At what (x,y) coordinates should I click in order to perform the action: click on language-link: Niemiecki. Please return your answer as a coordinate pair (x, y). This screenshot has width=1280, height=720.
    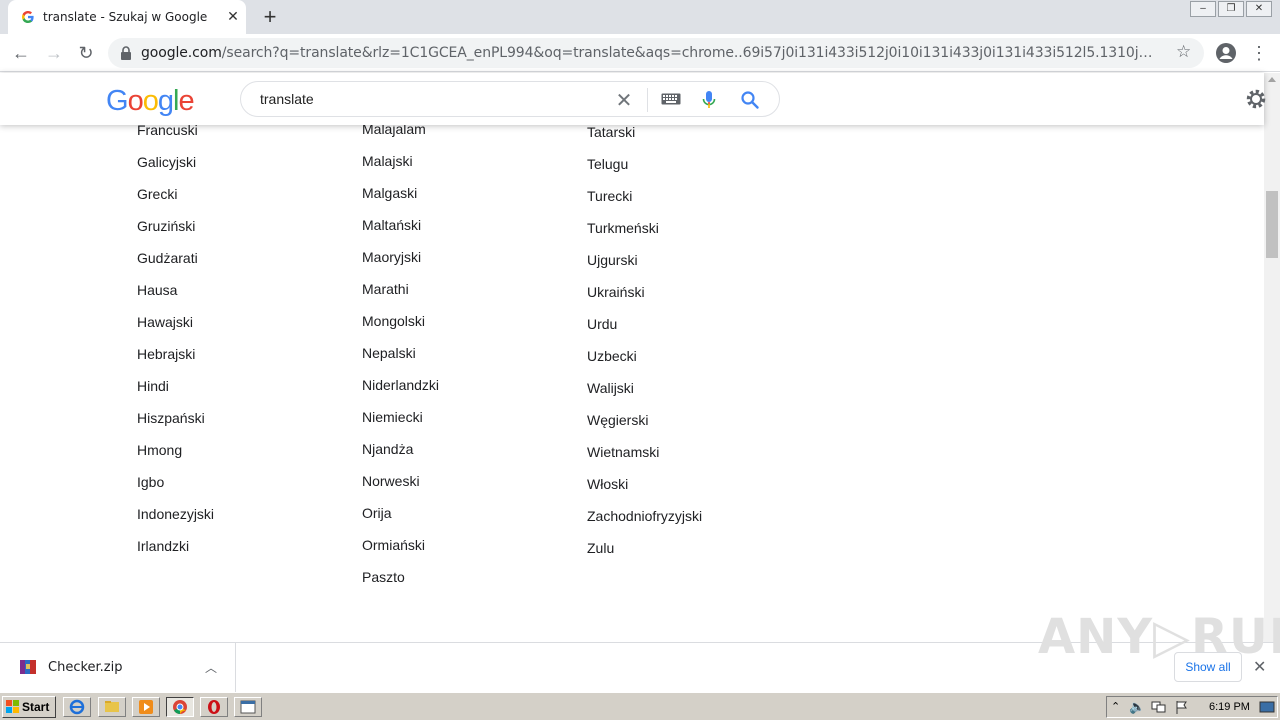
    Looking at the image, I should click on (392, 417).